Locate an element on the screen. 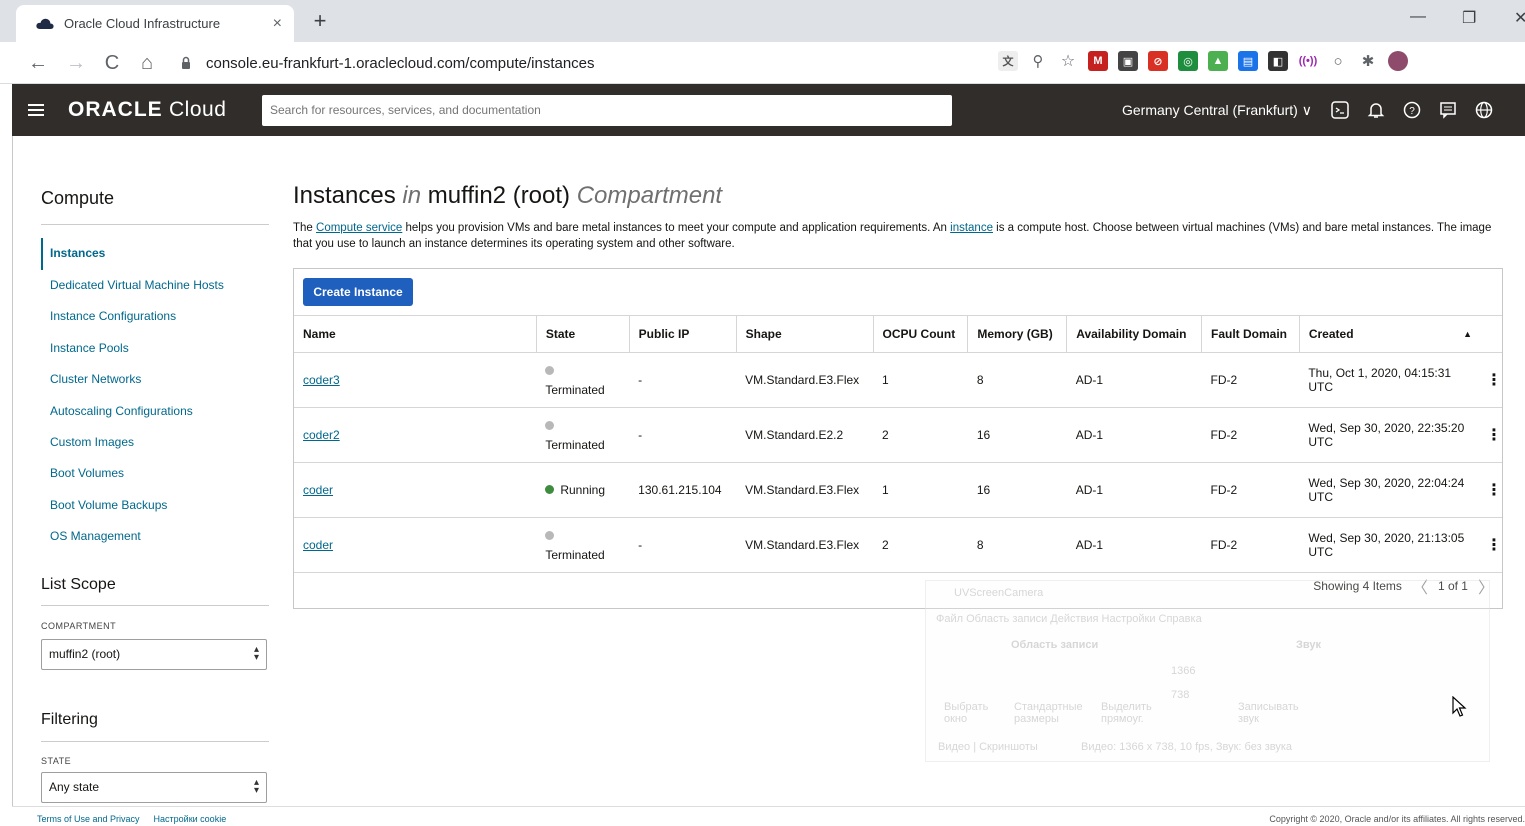 The height and width of the screenshot is (826, 1525). sidebar-divider is located at coordinates (155, 224).